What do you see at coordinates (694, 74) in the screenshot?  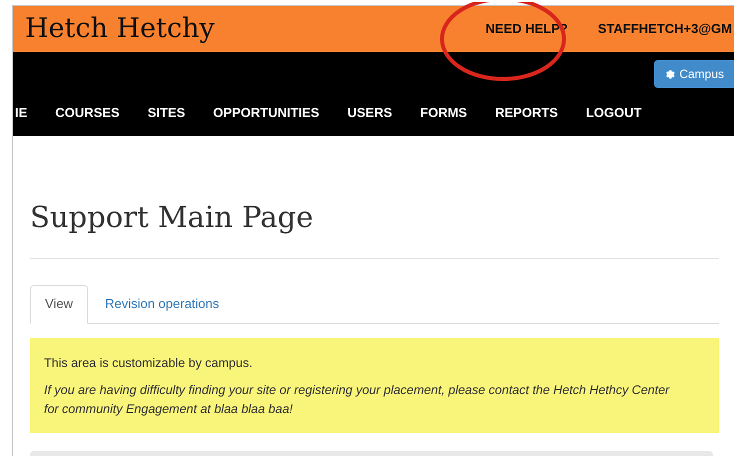 I see `campus-button: Campus` at bounding box center [694, 74].